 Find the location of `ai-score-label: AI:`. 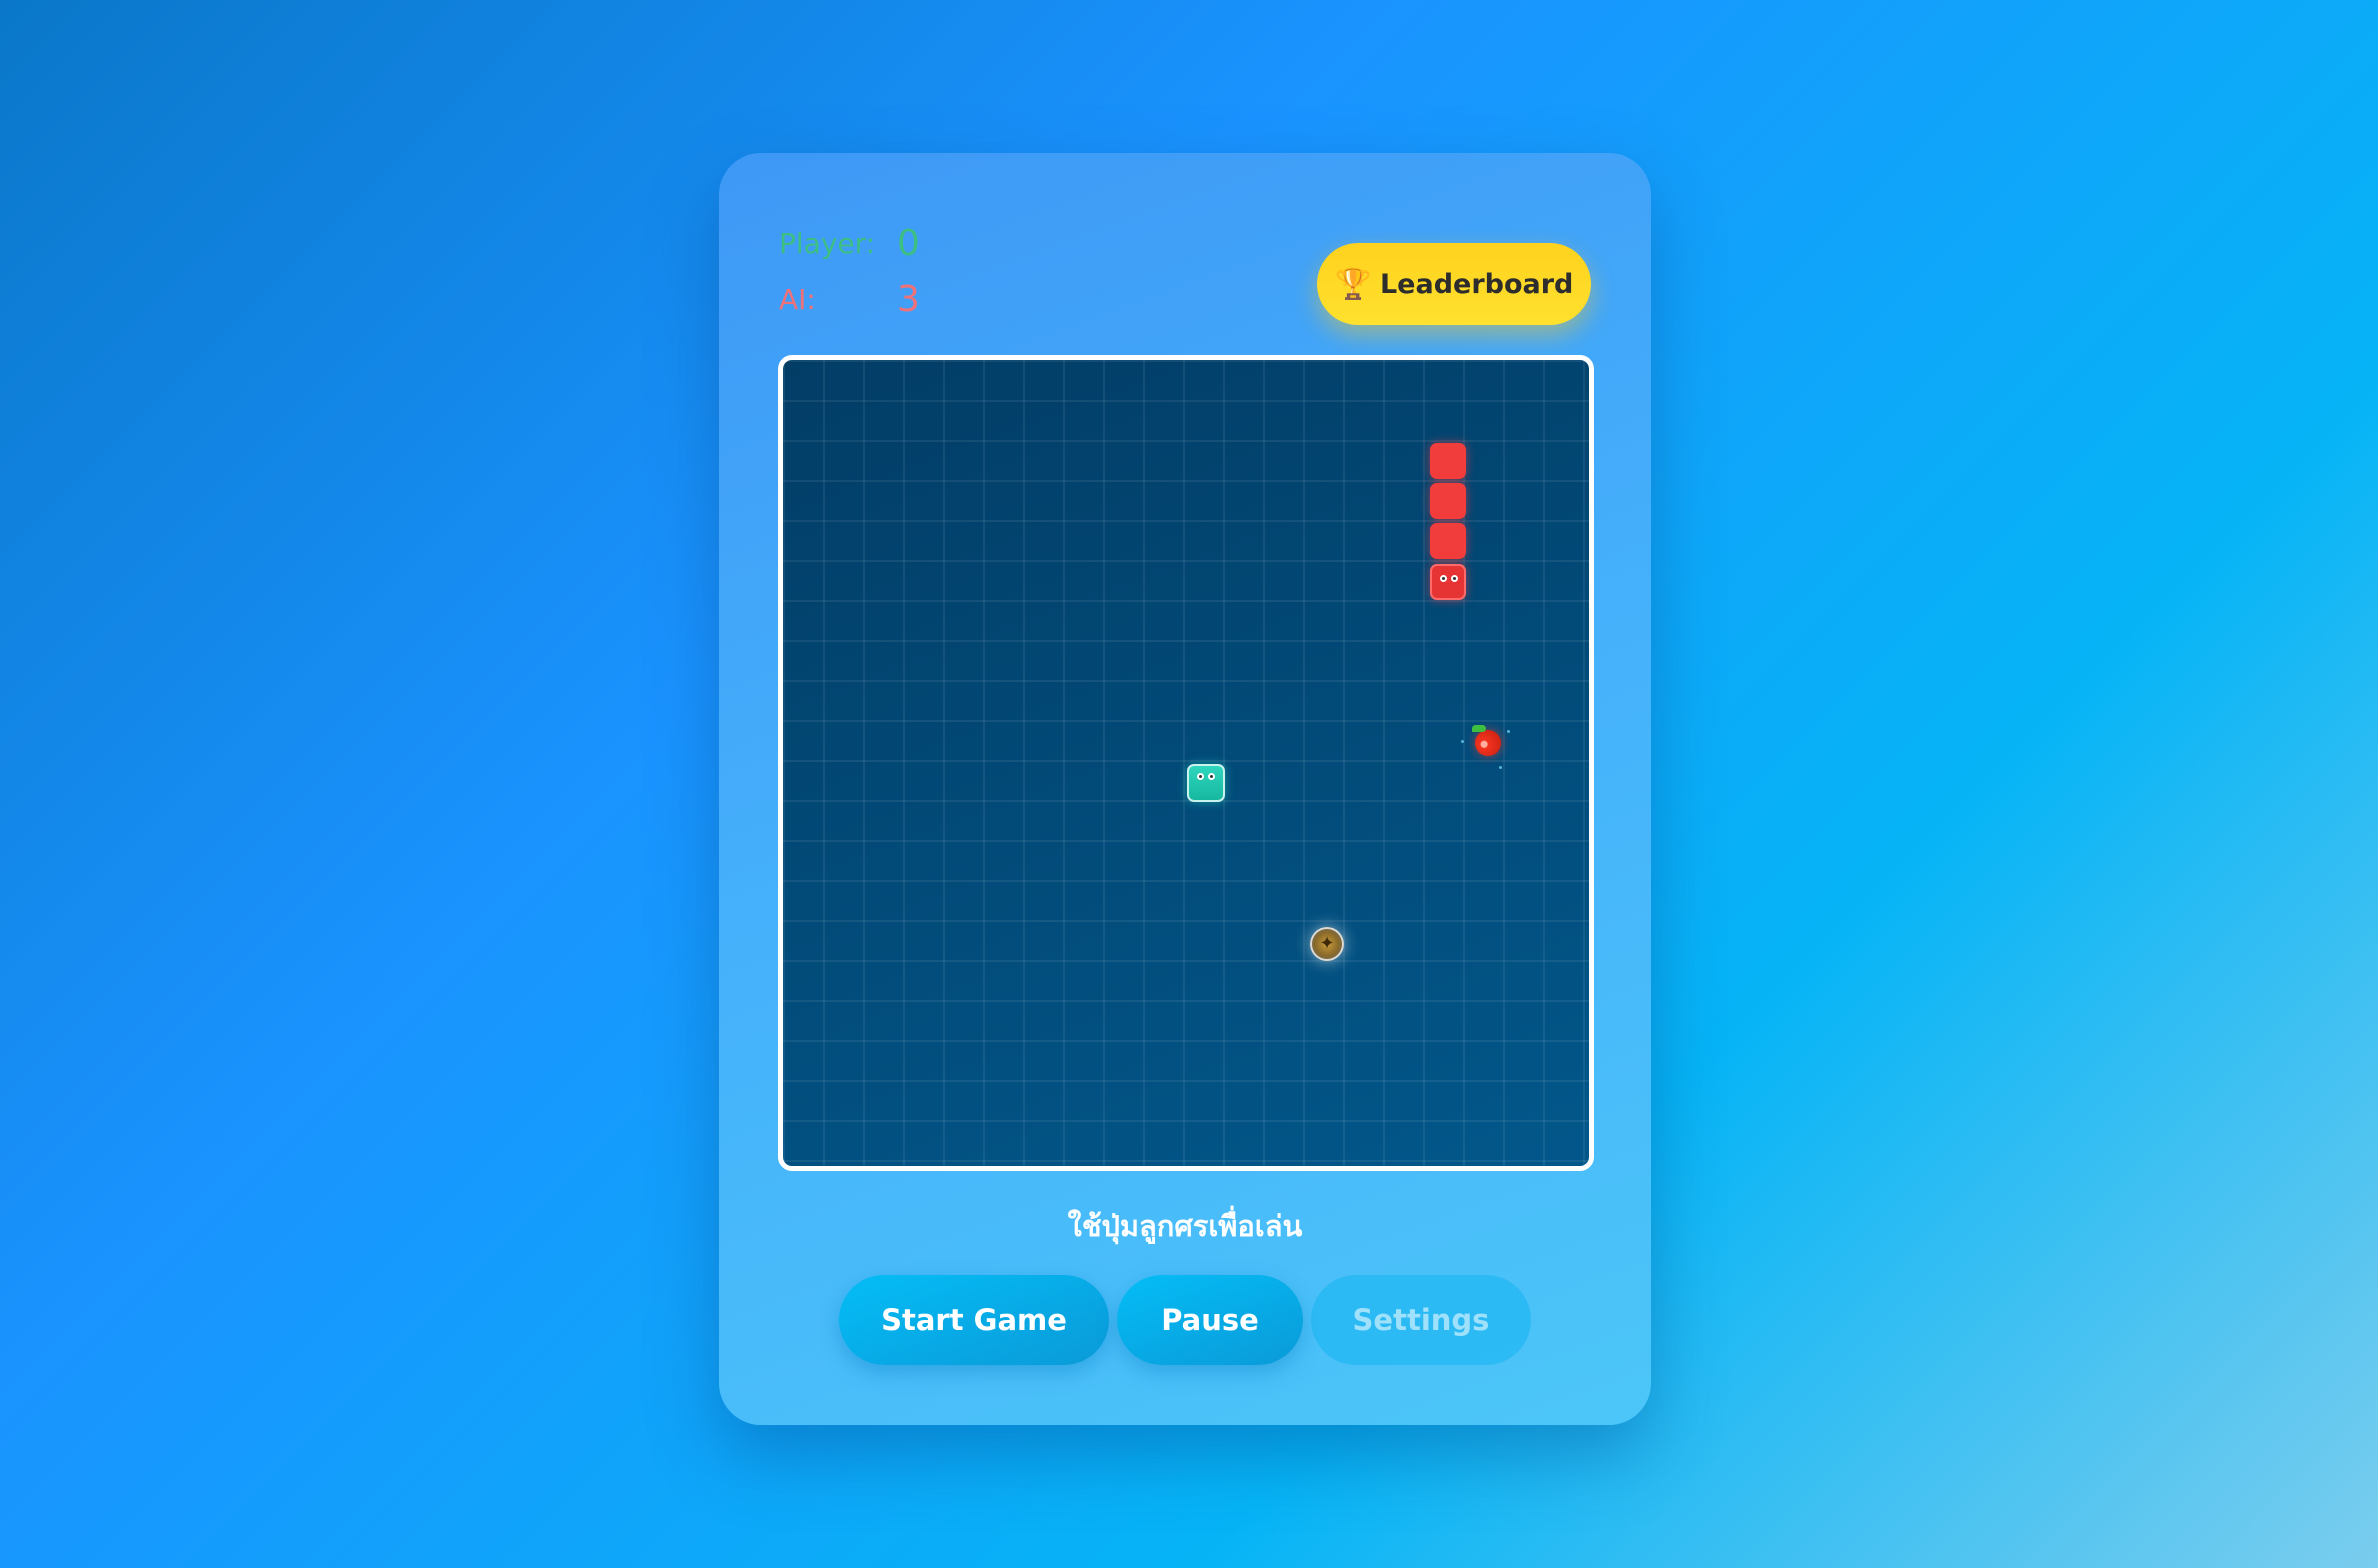

ai-score-label: AI: is located at coordinates (797, 299).